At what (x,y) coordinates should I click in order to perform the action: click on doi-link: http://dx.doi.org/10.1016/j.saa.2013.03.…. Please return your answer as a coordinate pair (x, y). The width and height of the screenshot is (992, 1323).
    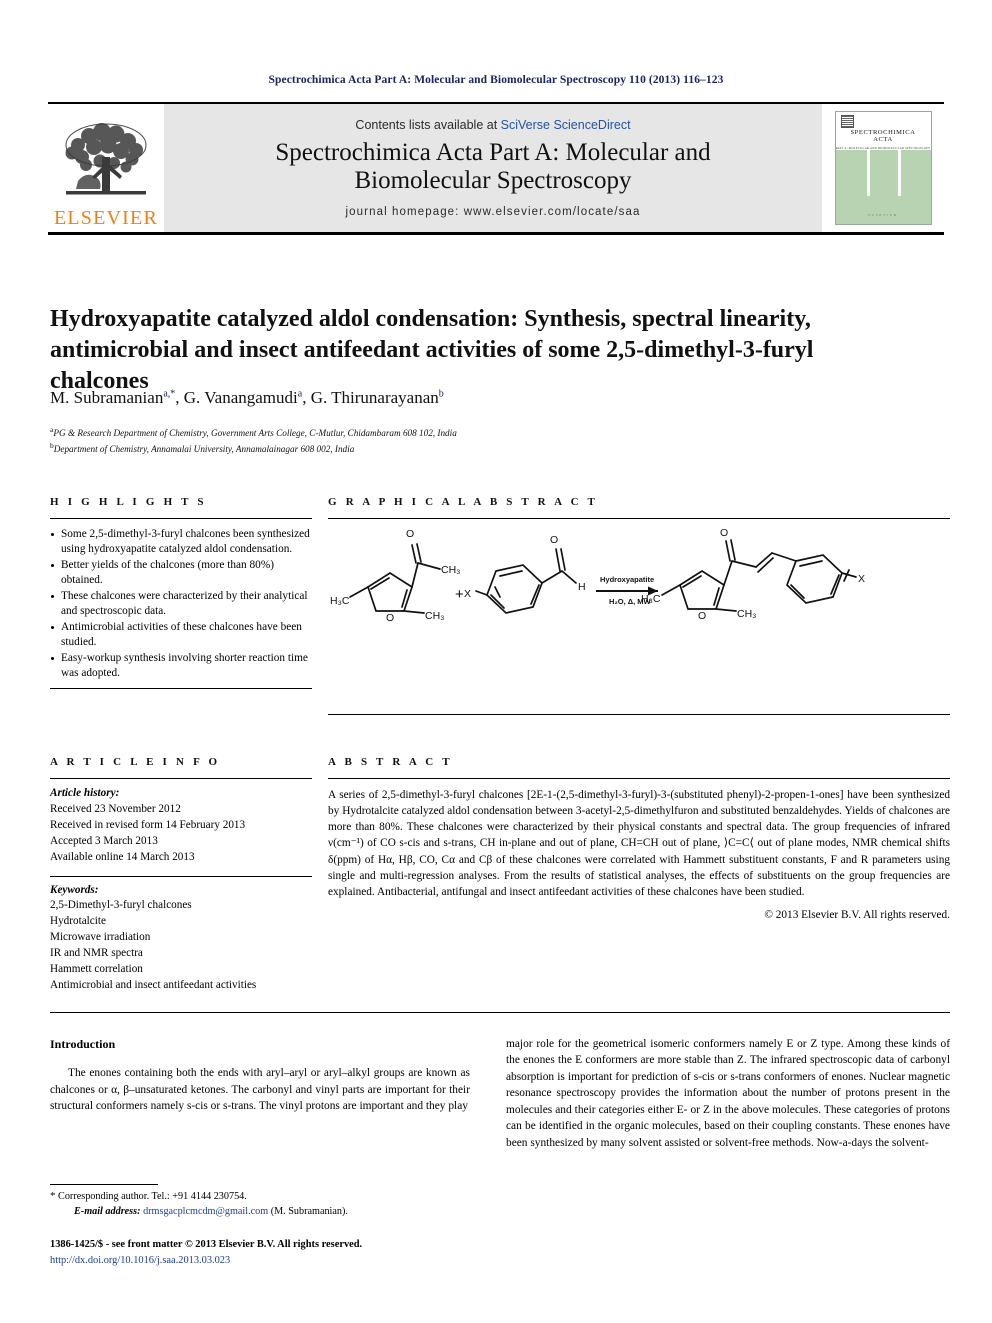
    Looking at the image, I should click on (270, 1261).